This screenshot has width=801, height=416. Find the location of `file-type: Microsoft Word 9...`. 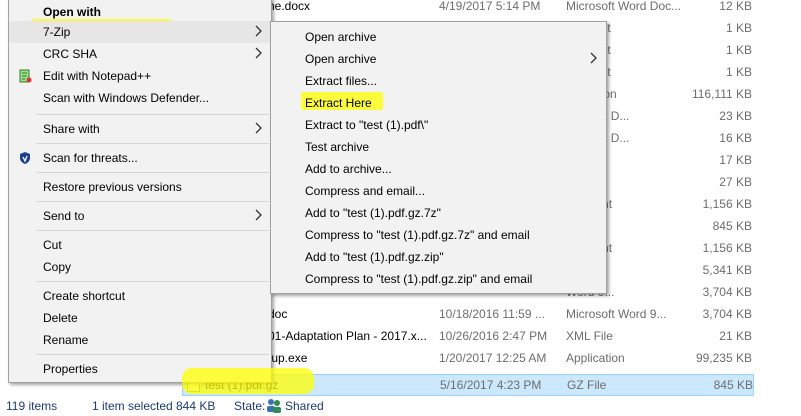

file-type: Microsoft Word 9... is located at coordinates (616, 314).